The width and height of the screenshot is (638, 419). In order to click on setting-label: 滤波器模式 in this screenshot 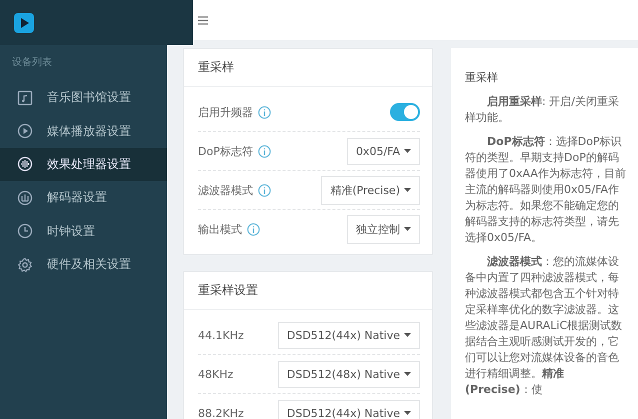, I will do `click(225, 190)`.